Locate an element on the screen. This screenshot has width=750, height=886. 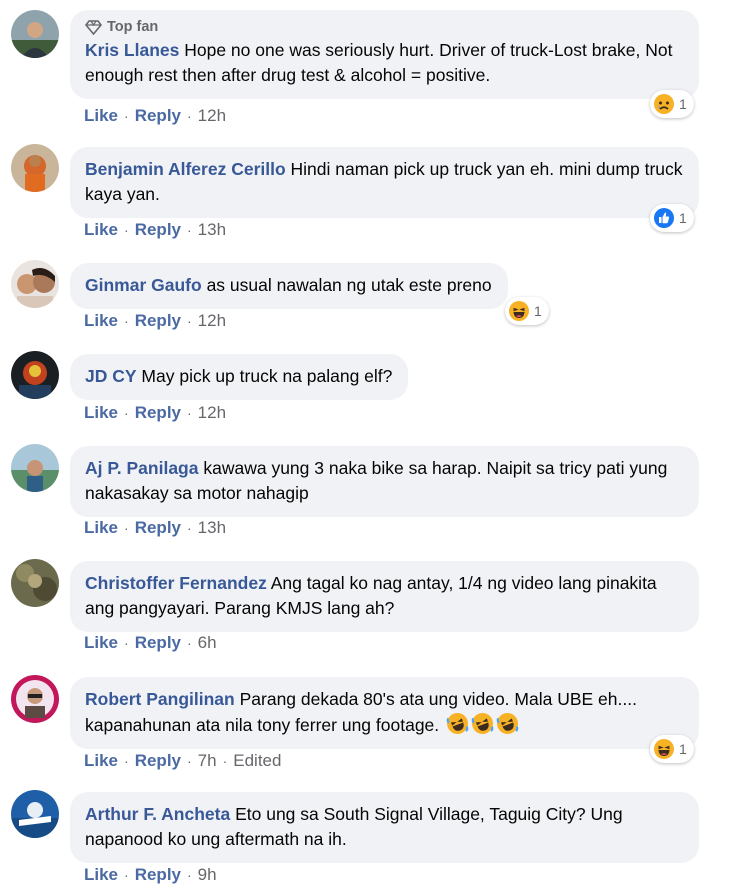
diamond-icon is located at coordinates (93, 27).